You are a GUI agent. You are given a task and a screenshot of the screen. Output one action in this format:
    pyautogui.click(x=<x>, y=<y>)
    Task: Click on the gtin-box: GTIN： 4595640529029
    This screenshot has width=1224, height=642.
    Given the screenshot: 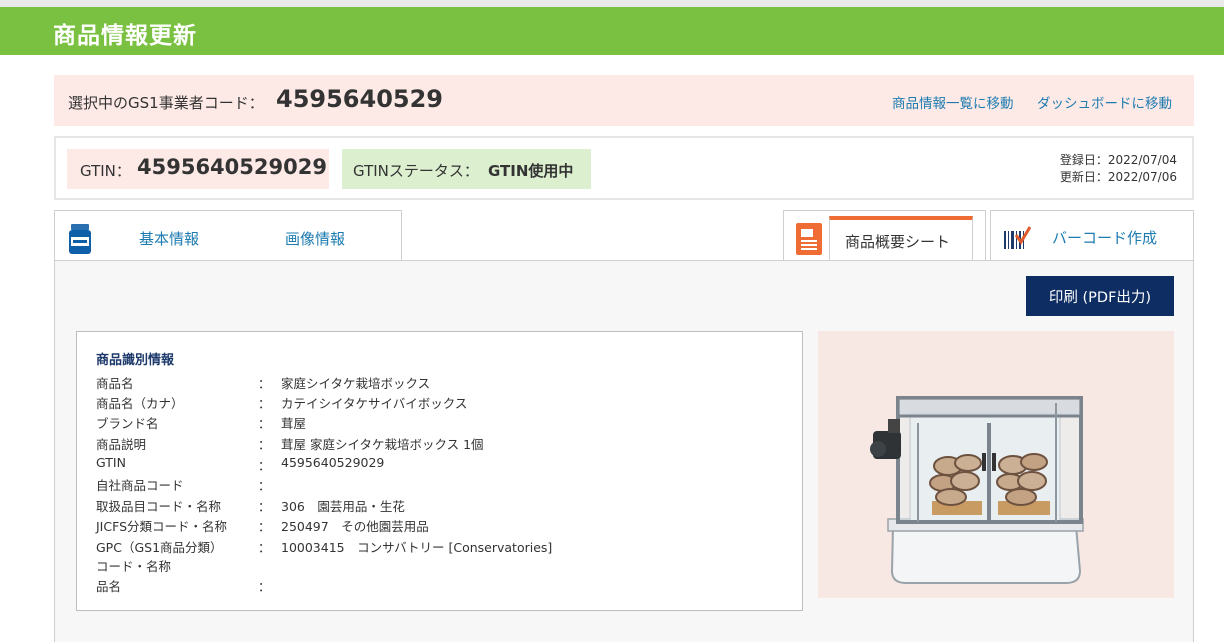 What is the action you would take?
    pyautogui.click(x=198, y=169)
    